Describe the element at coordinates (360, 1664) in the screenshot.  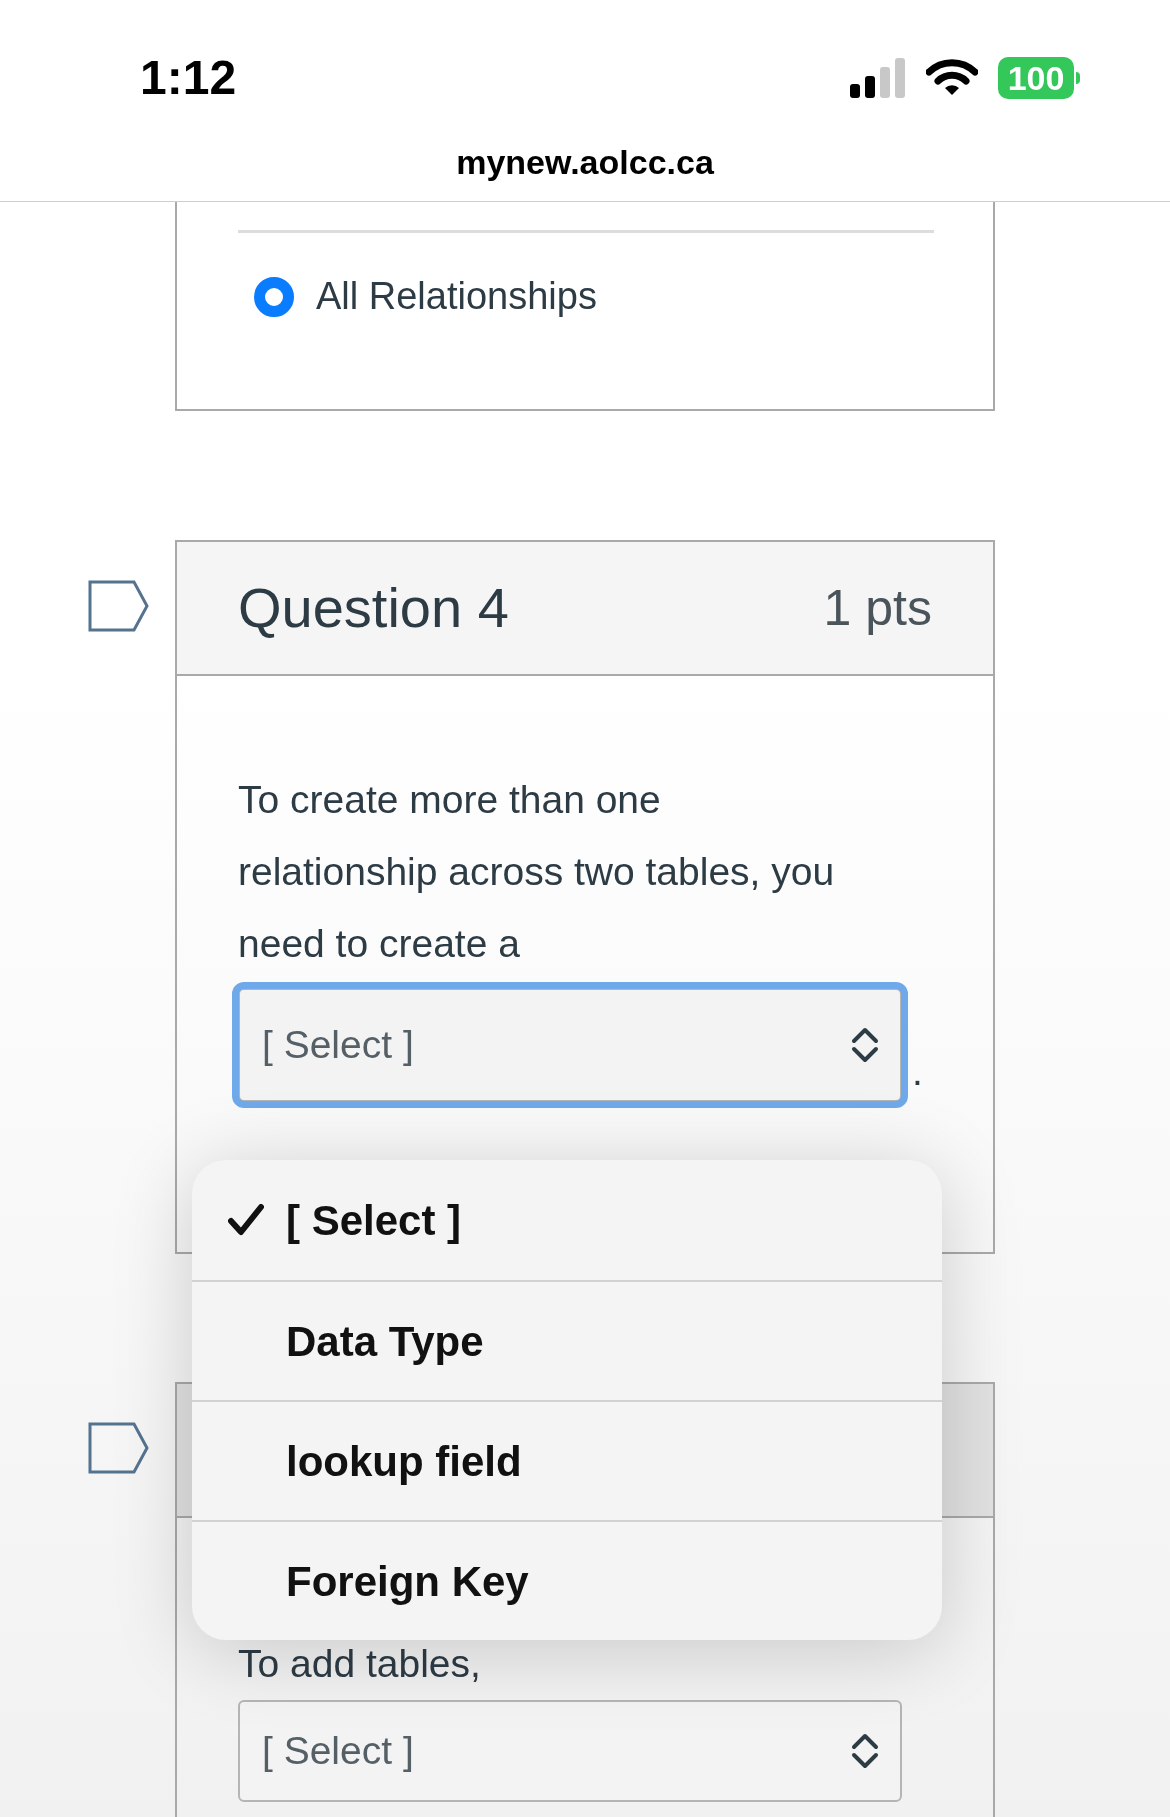
I see `question-text: To add tables,` at that location.